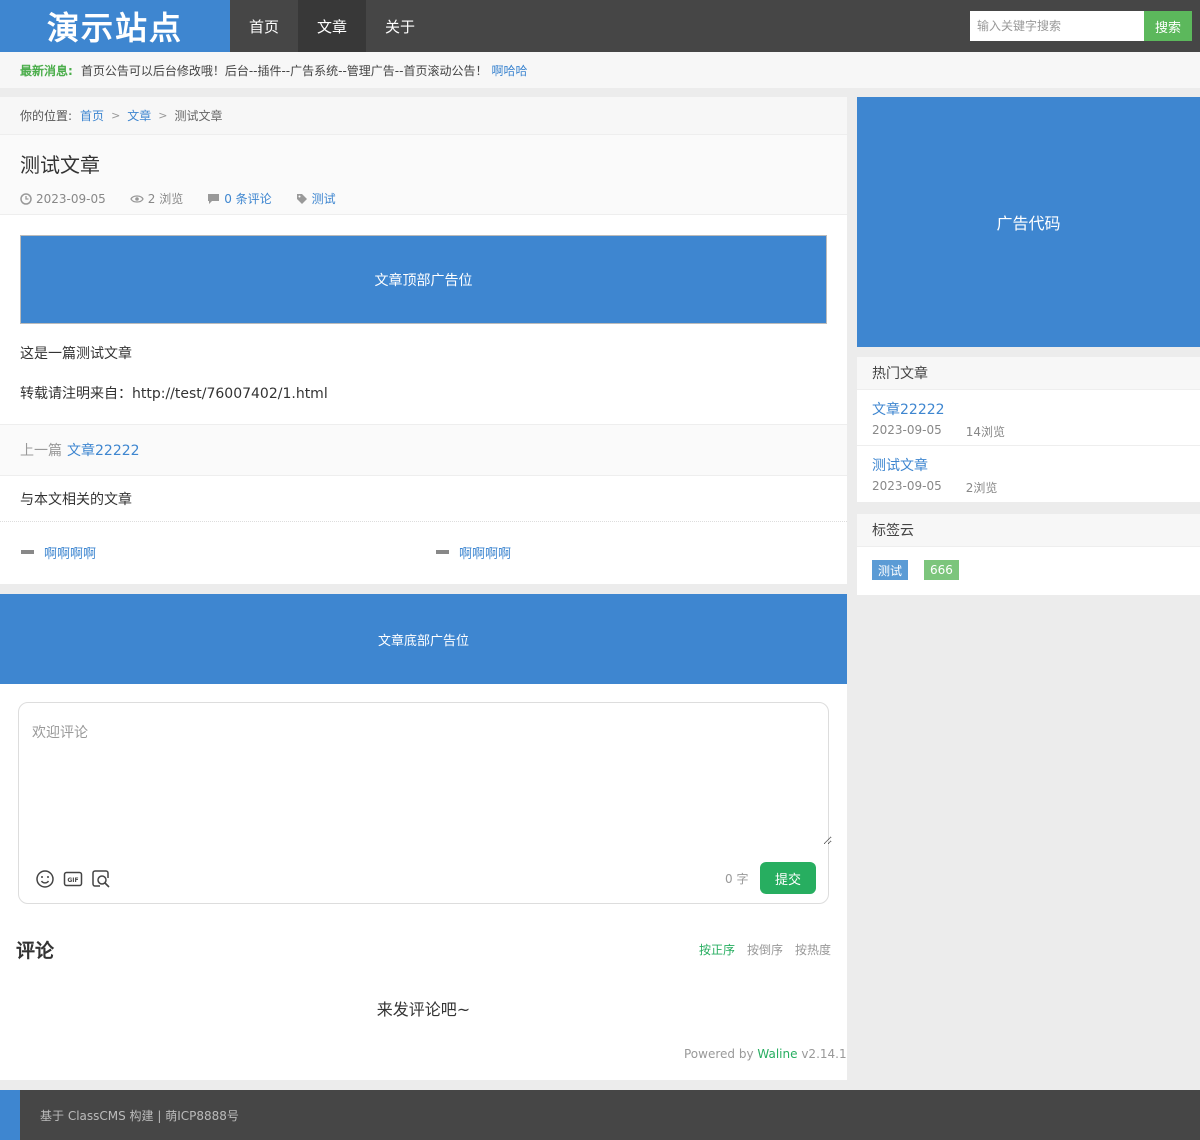  I want to click on notice-label: 最新消息:, so click(46, 70).